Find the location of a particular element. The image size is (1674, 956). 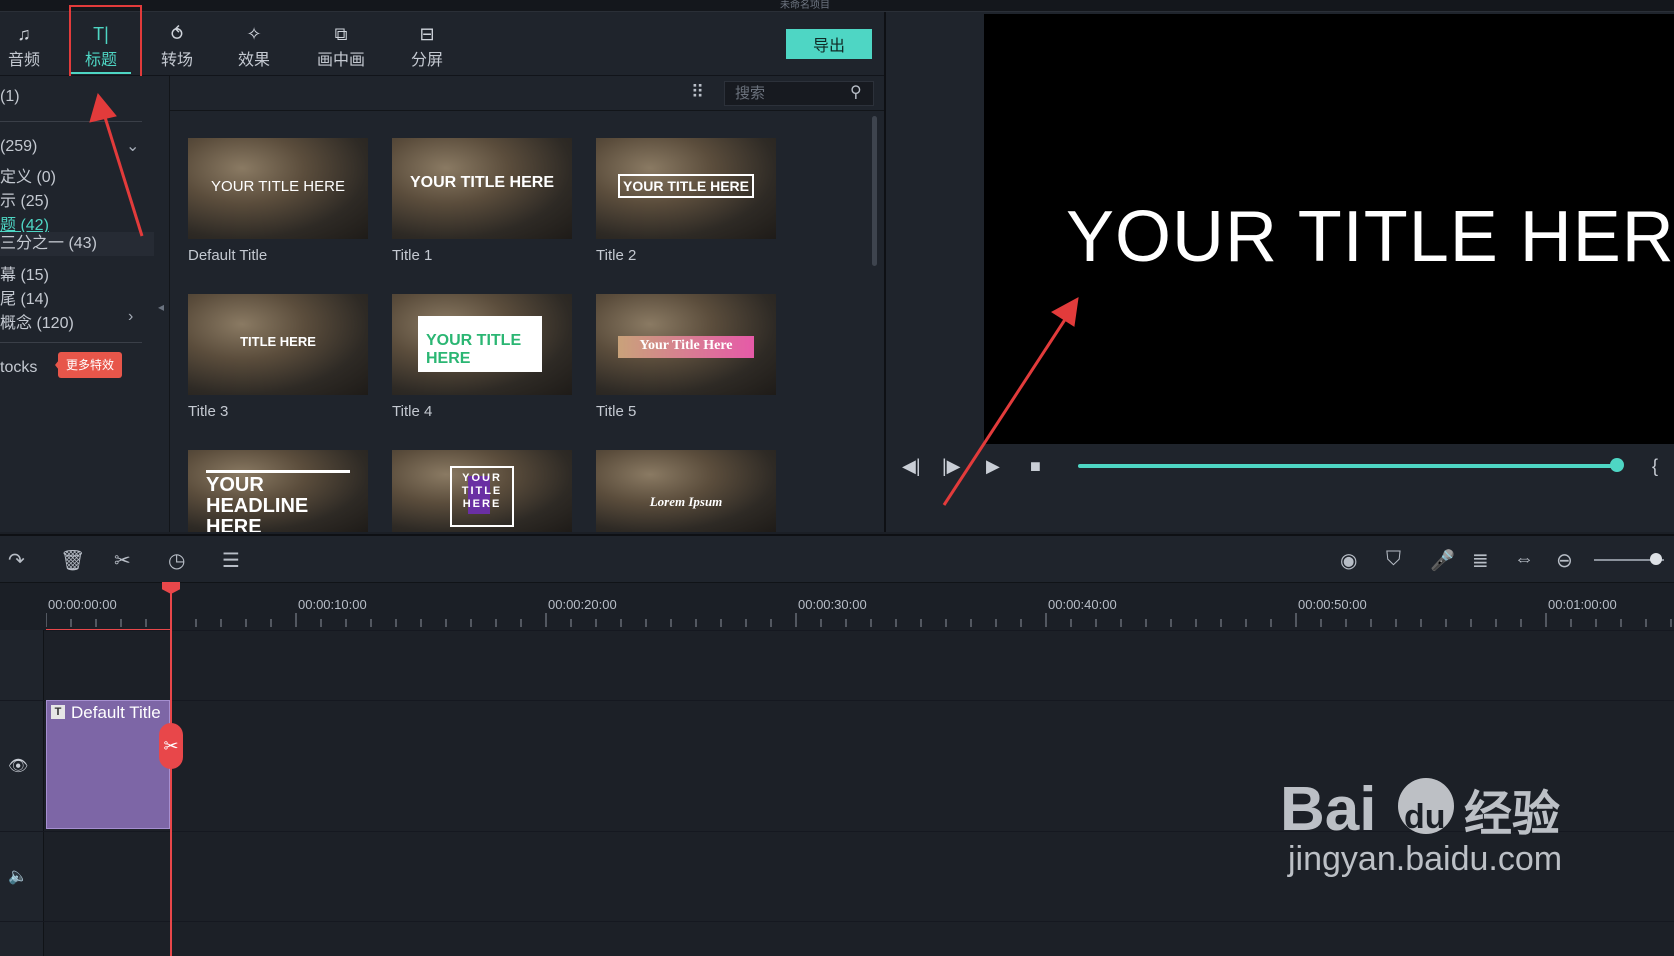

chevron-right-icon: › is located at coordinates (130, 317).